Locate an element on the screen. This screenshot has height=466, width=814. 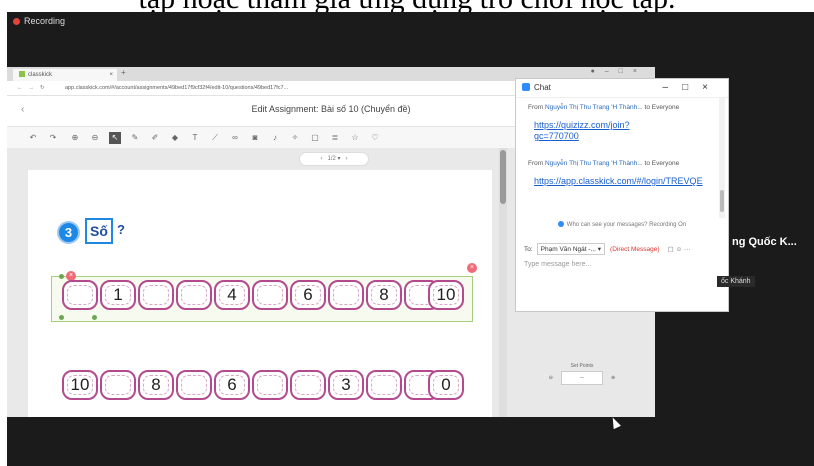
number-cell: 0 is located at coordinates (446, 385).